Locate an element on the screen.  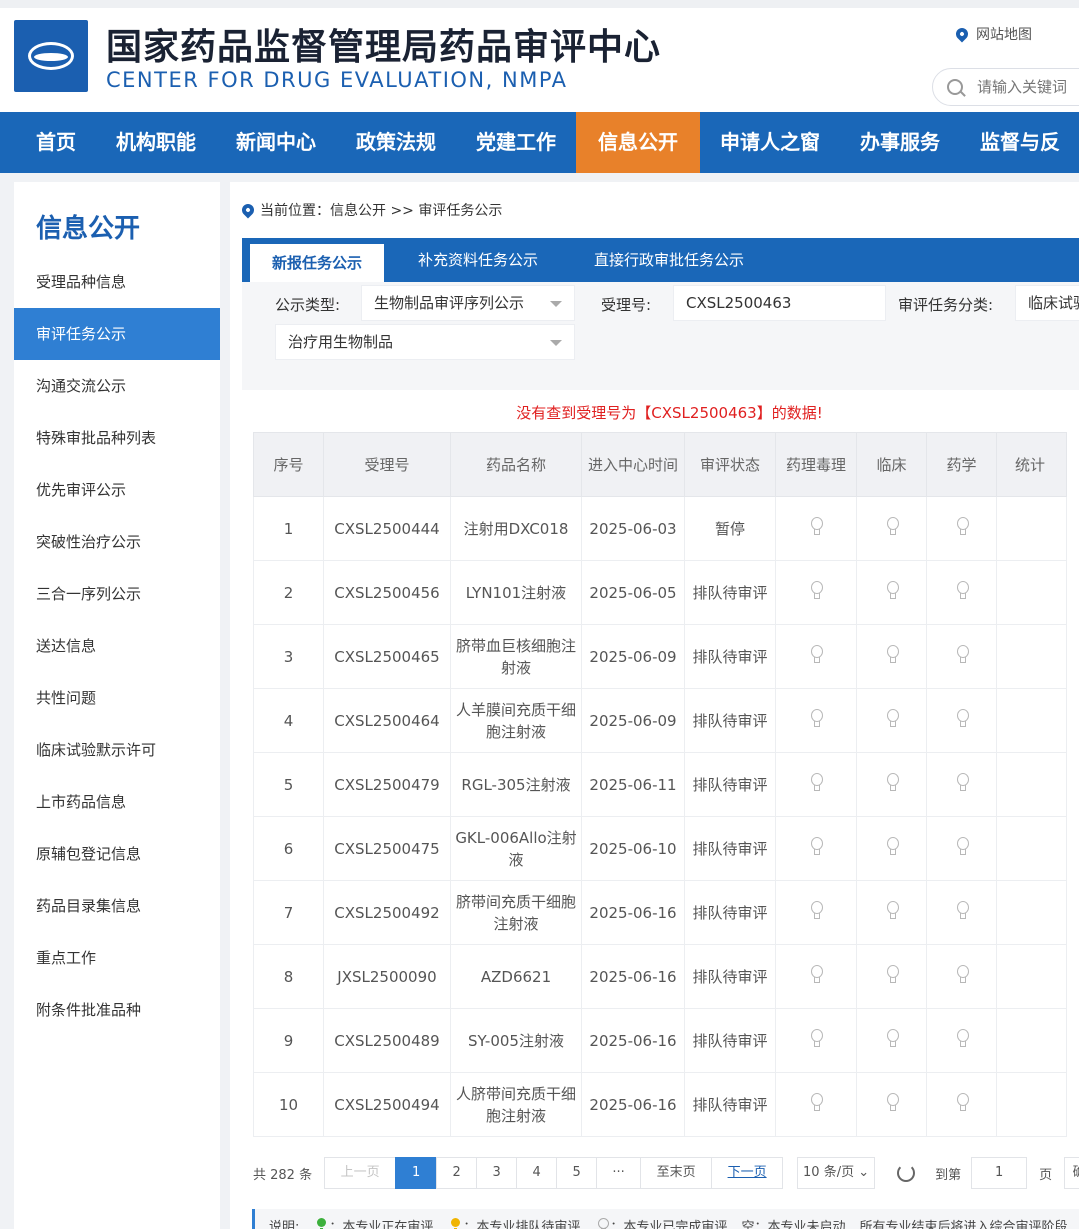
page-button: 2 is located at coordinates (457, 1173).